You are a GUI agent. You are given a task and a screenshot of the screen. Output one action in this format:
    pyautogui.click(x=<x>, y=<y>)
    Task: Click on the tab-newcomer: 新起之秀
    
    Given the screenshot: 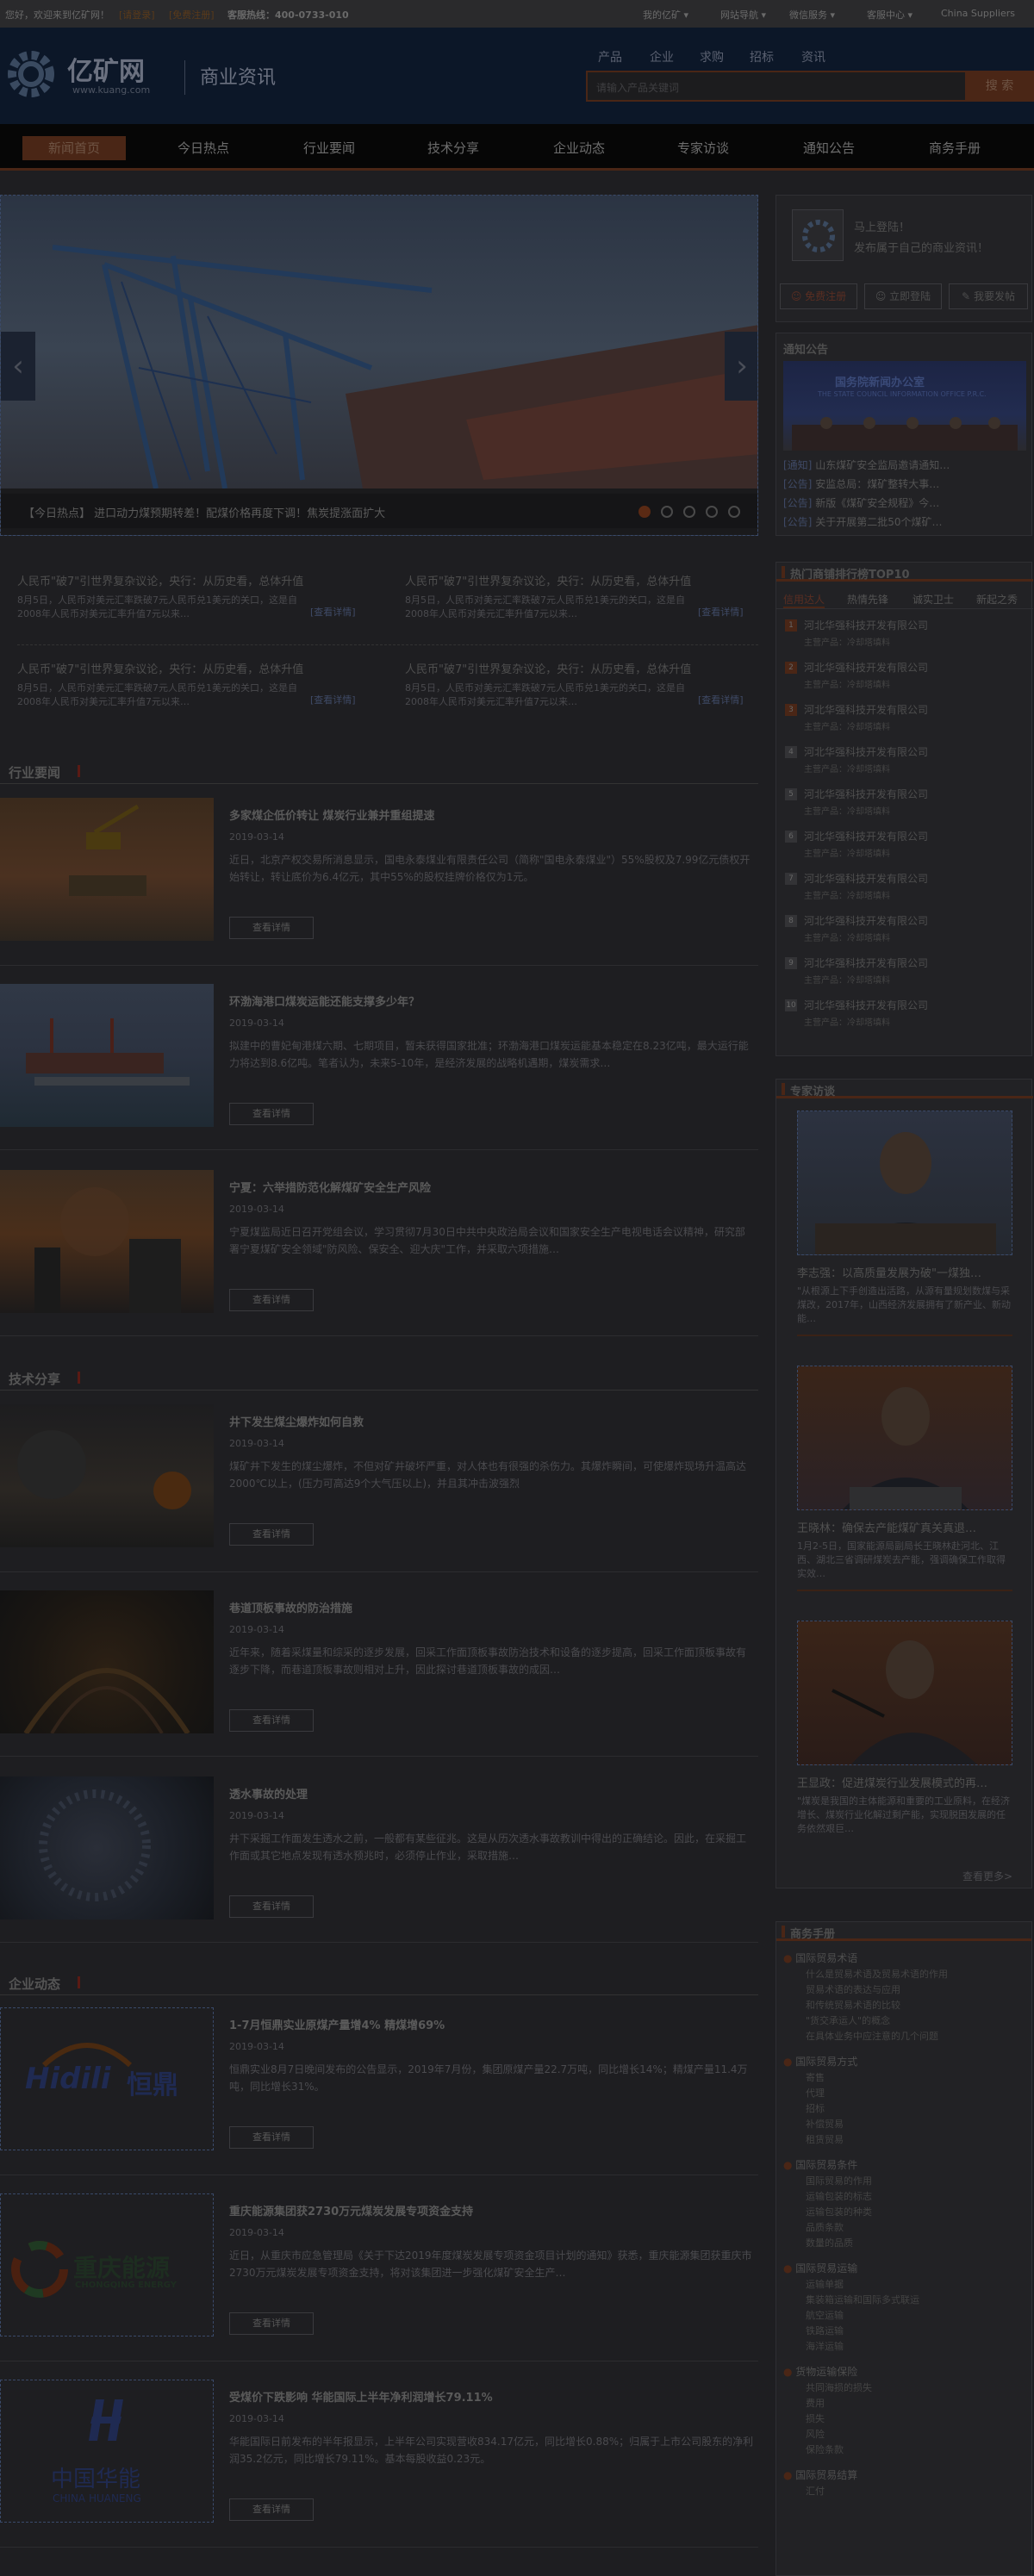 What is the action you would take?
    pyautogui.click(x=997, y=600)
    